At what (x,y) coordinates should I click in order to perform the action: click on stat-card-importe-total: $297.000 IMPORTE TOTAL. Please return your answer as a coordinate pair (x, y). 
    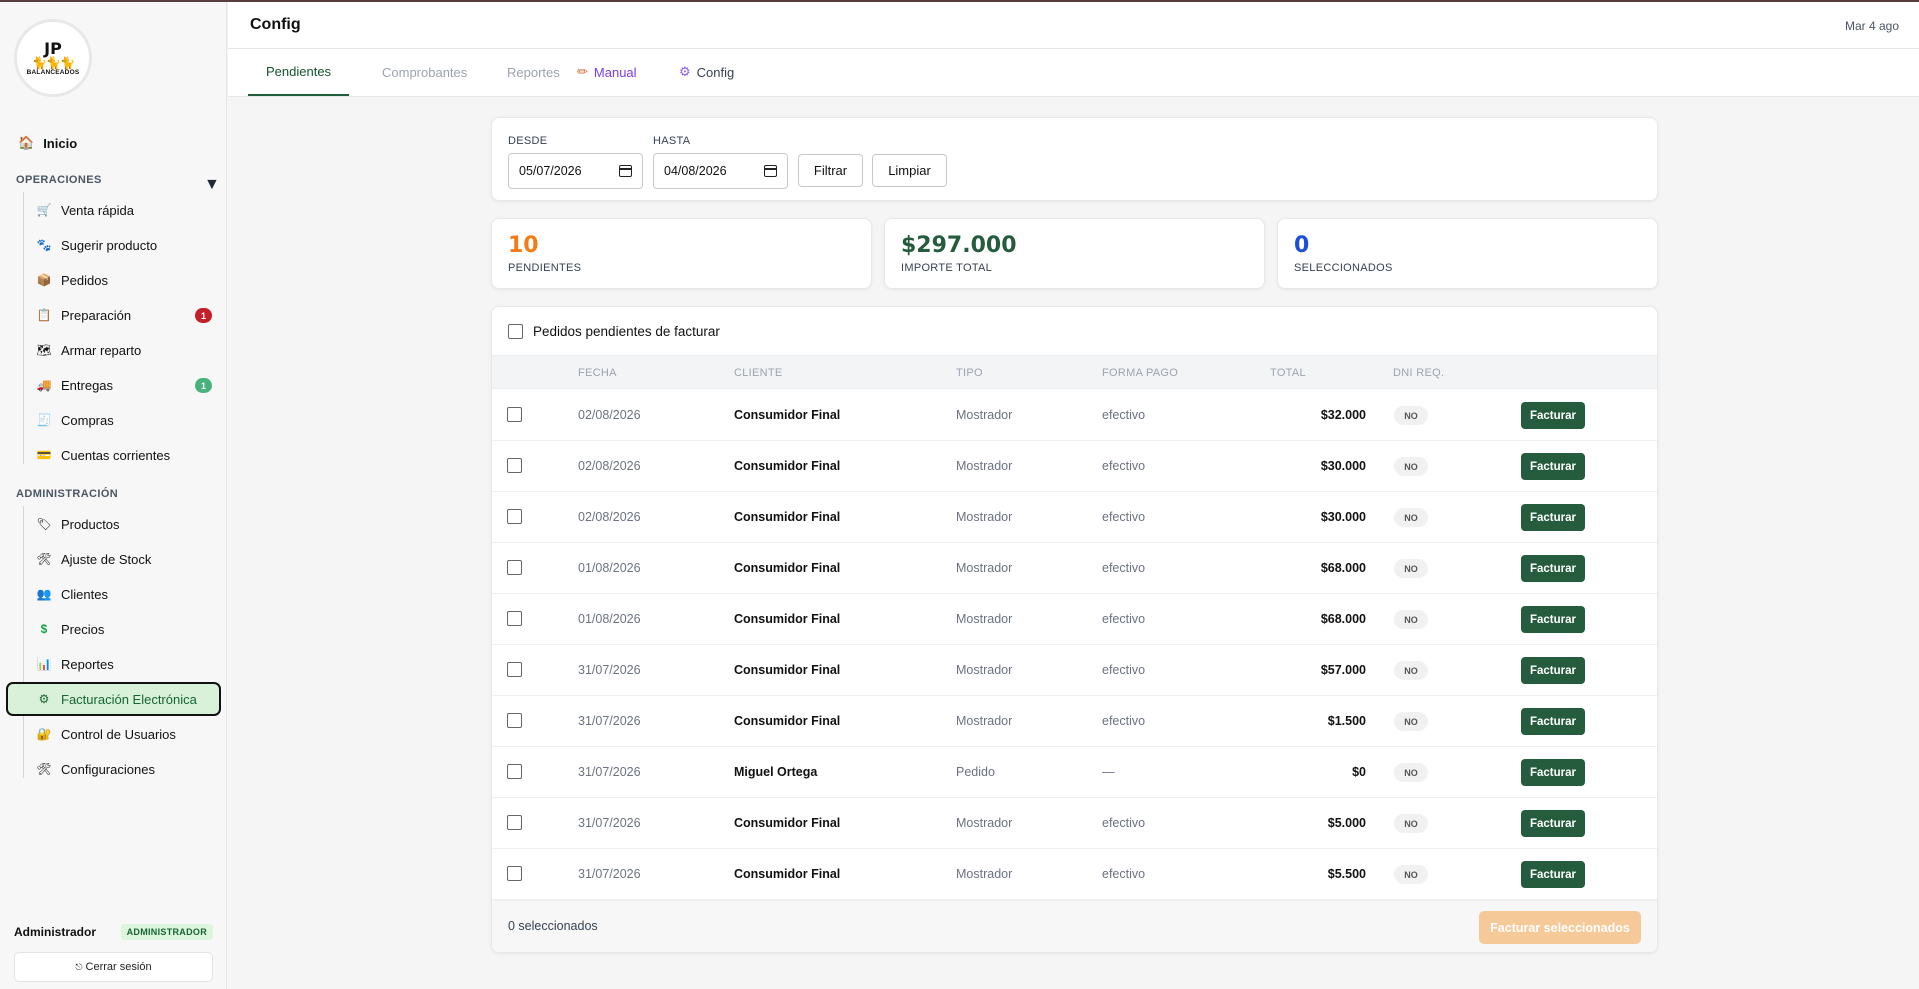
    Looking at the image, I should click on (1074, 253).